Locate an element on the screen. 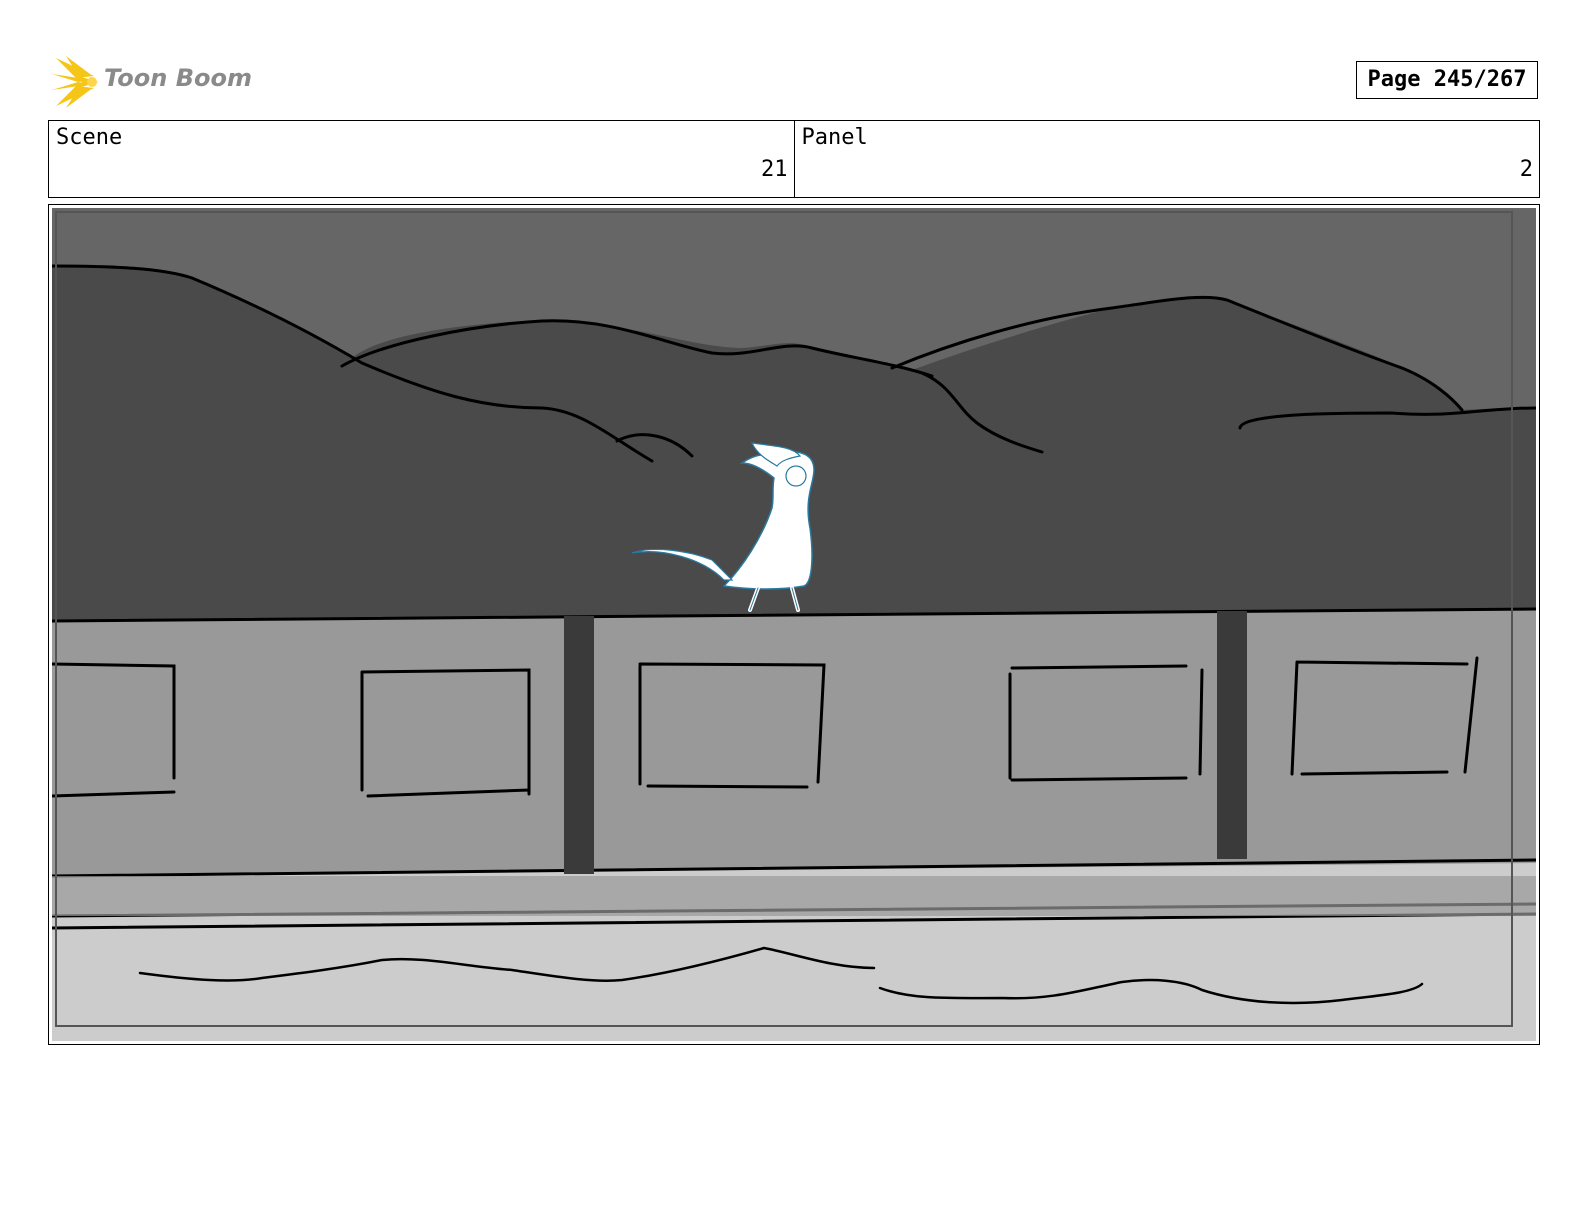 The height and width of the screenshot is (1224, 1584). scene-panel-info: Scene 21 Panel 2 is located at coordinates (794, 159).